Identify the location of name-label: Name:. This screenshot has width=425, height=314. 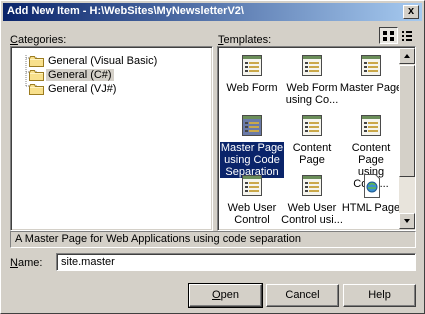
(26, 263).